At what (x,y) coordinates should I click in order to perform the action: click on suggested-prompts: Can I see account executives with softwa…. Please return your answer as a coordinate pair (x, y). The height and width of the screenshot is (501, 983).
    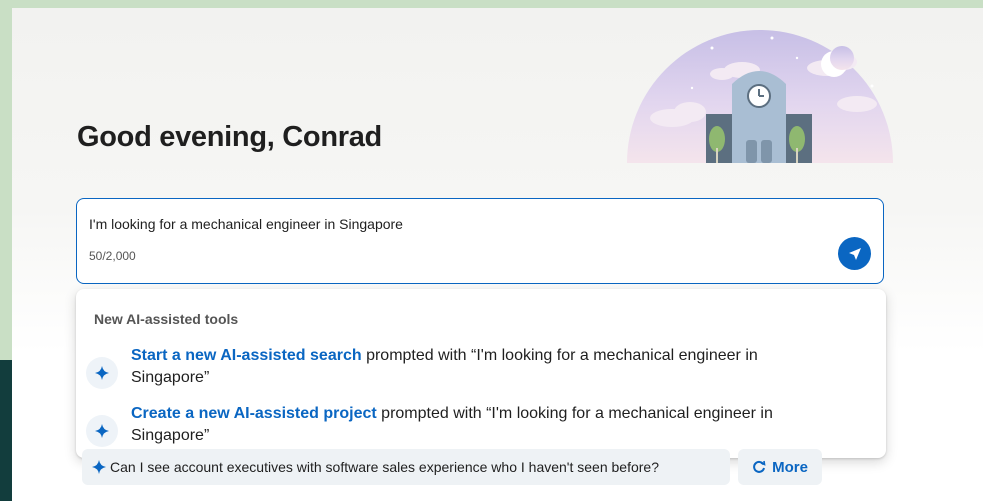
    Looking at the image, I should click on (482, 468).